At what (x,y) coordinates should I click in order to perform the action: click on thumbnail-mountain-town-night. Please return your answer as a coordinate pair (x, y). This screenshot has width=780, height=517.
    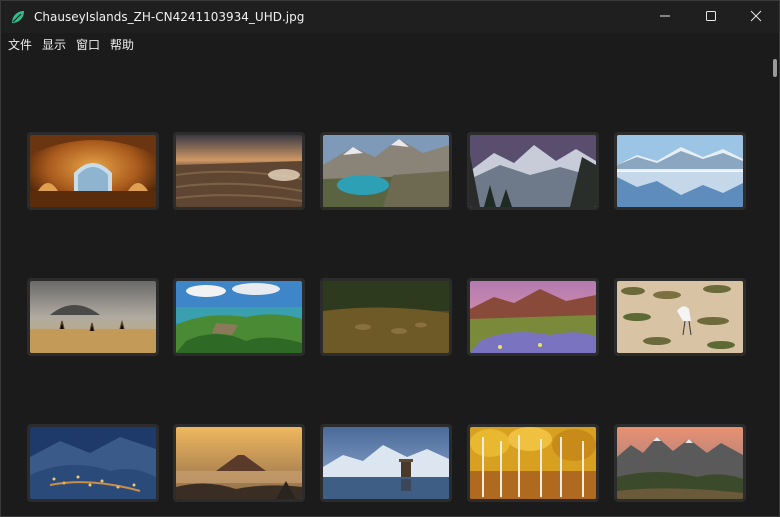
    Looking at the image, I should click on (93, 463).